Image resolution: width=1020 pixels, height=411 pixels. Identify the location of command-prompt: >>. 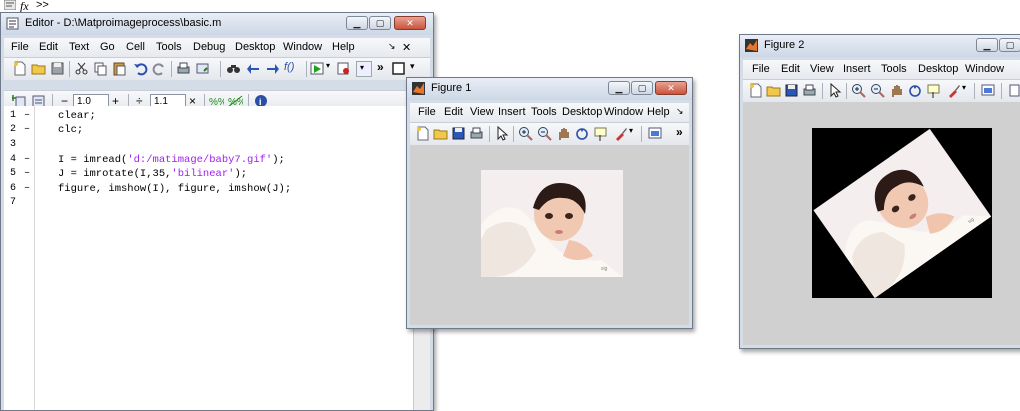
(42, 5).